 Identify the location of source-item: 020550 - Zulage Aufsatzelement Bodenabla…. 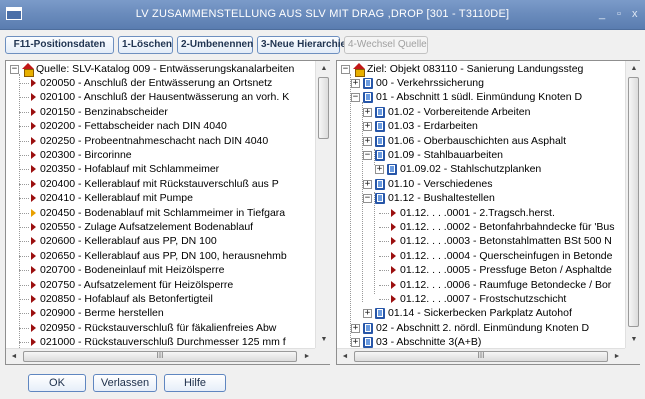
(160, 227).